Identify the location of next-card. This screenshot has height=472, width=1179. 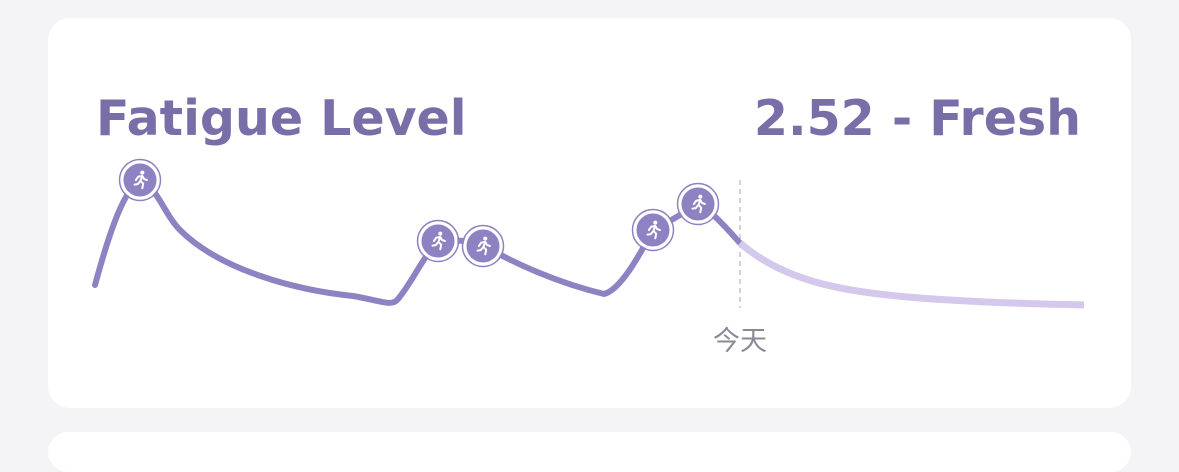
(589, 452).